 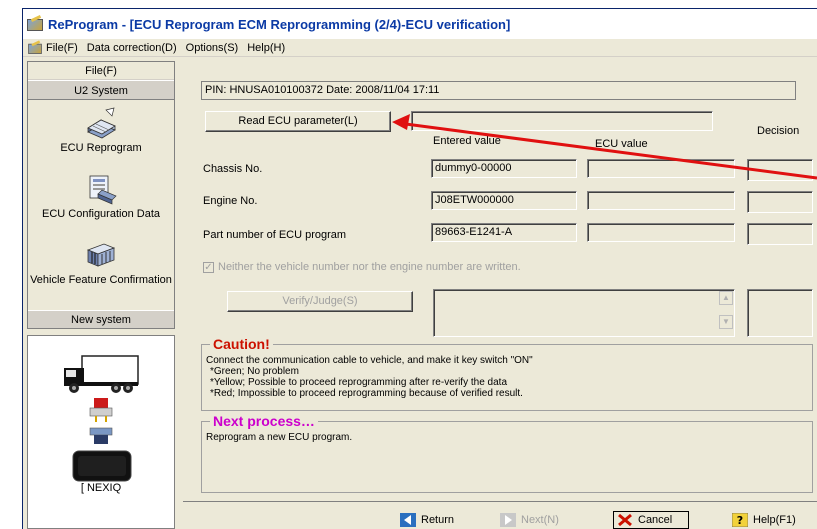 I want to click on entered-value-header: Entered value, so click(x=467, y=141).